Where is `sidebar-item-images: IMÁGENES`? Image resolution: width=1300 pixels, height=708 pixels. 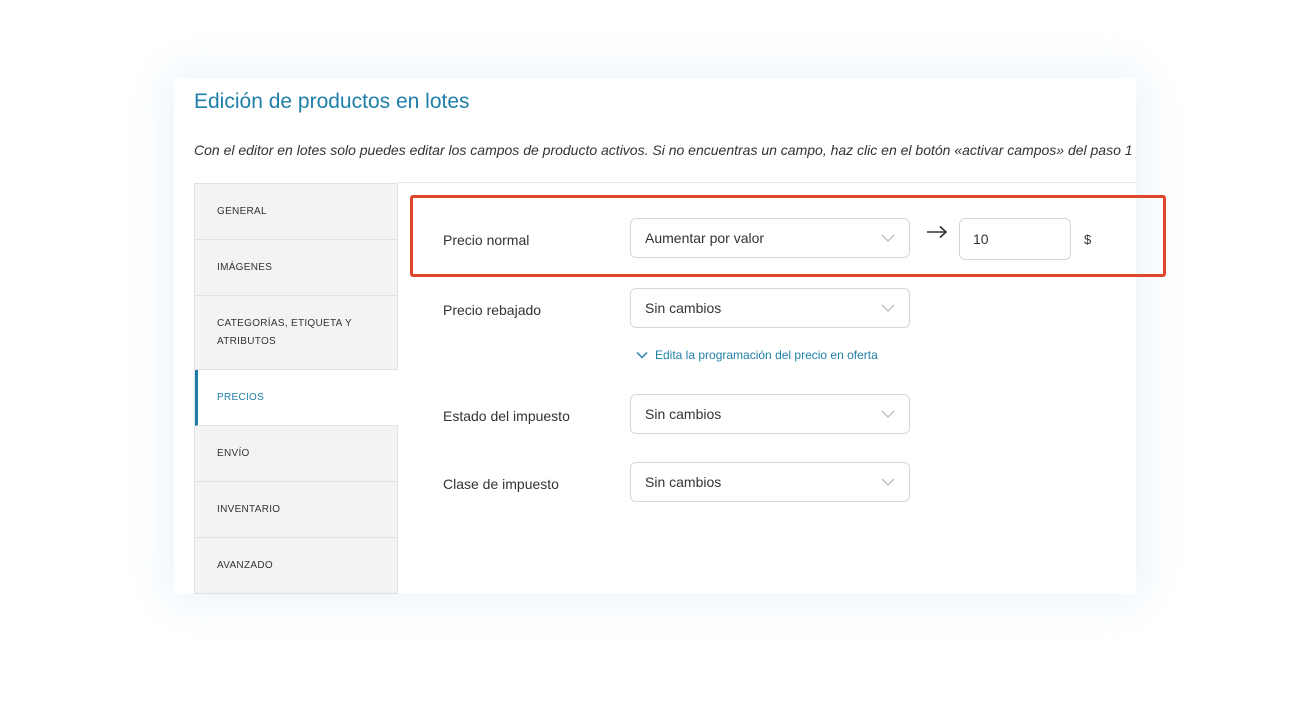
sidebar-item-images: IMÁGENES is located at coordinates (296, 268).